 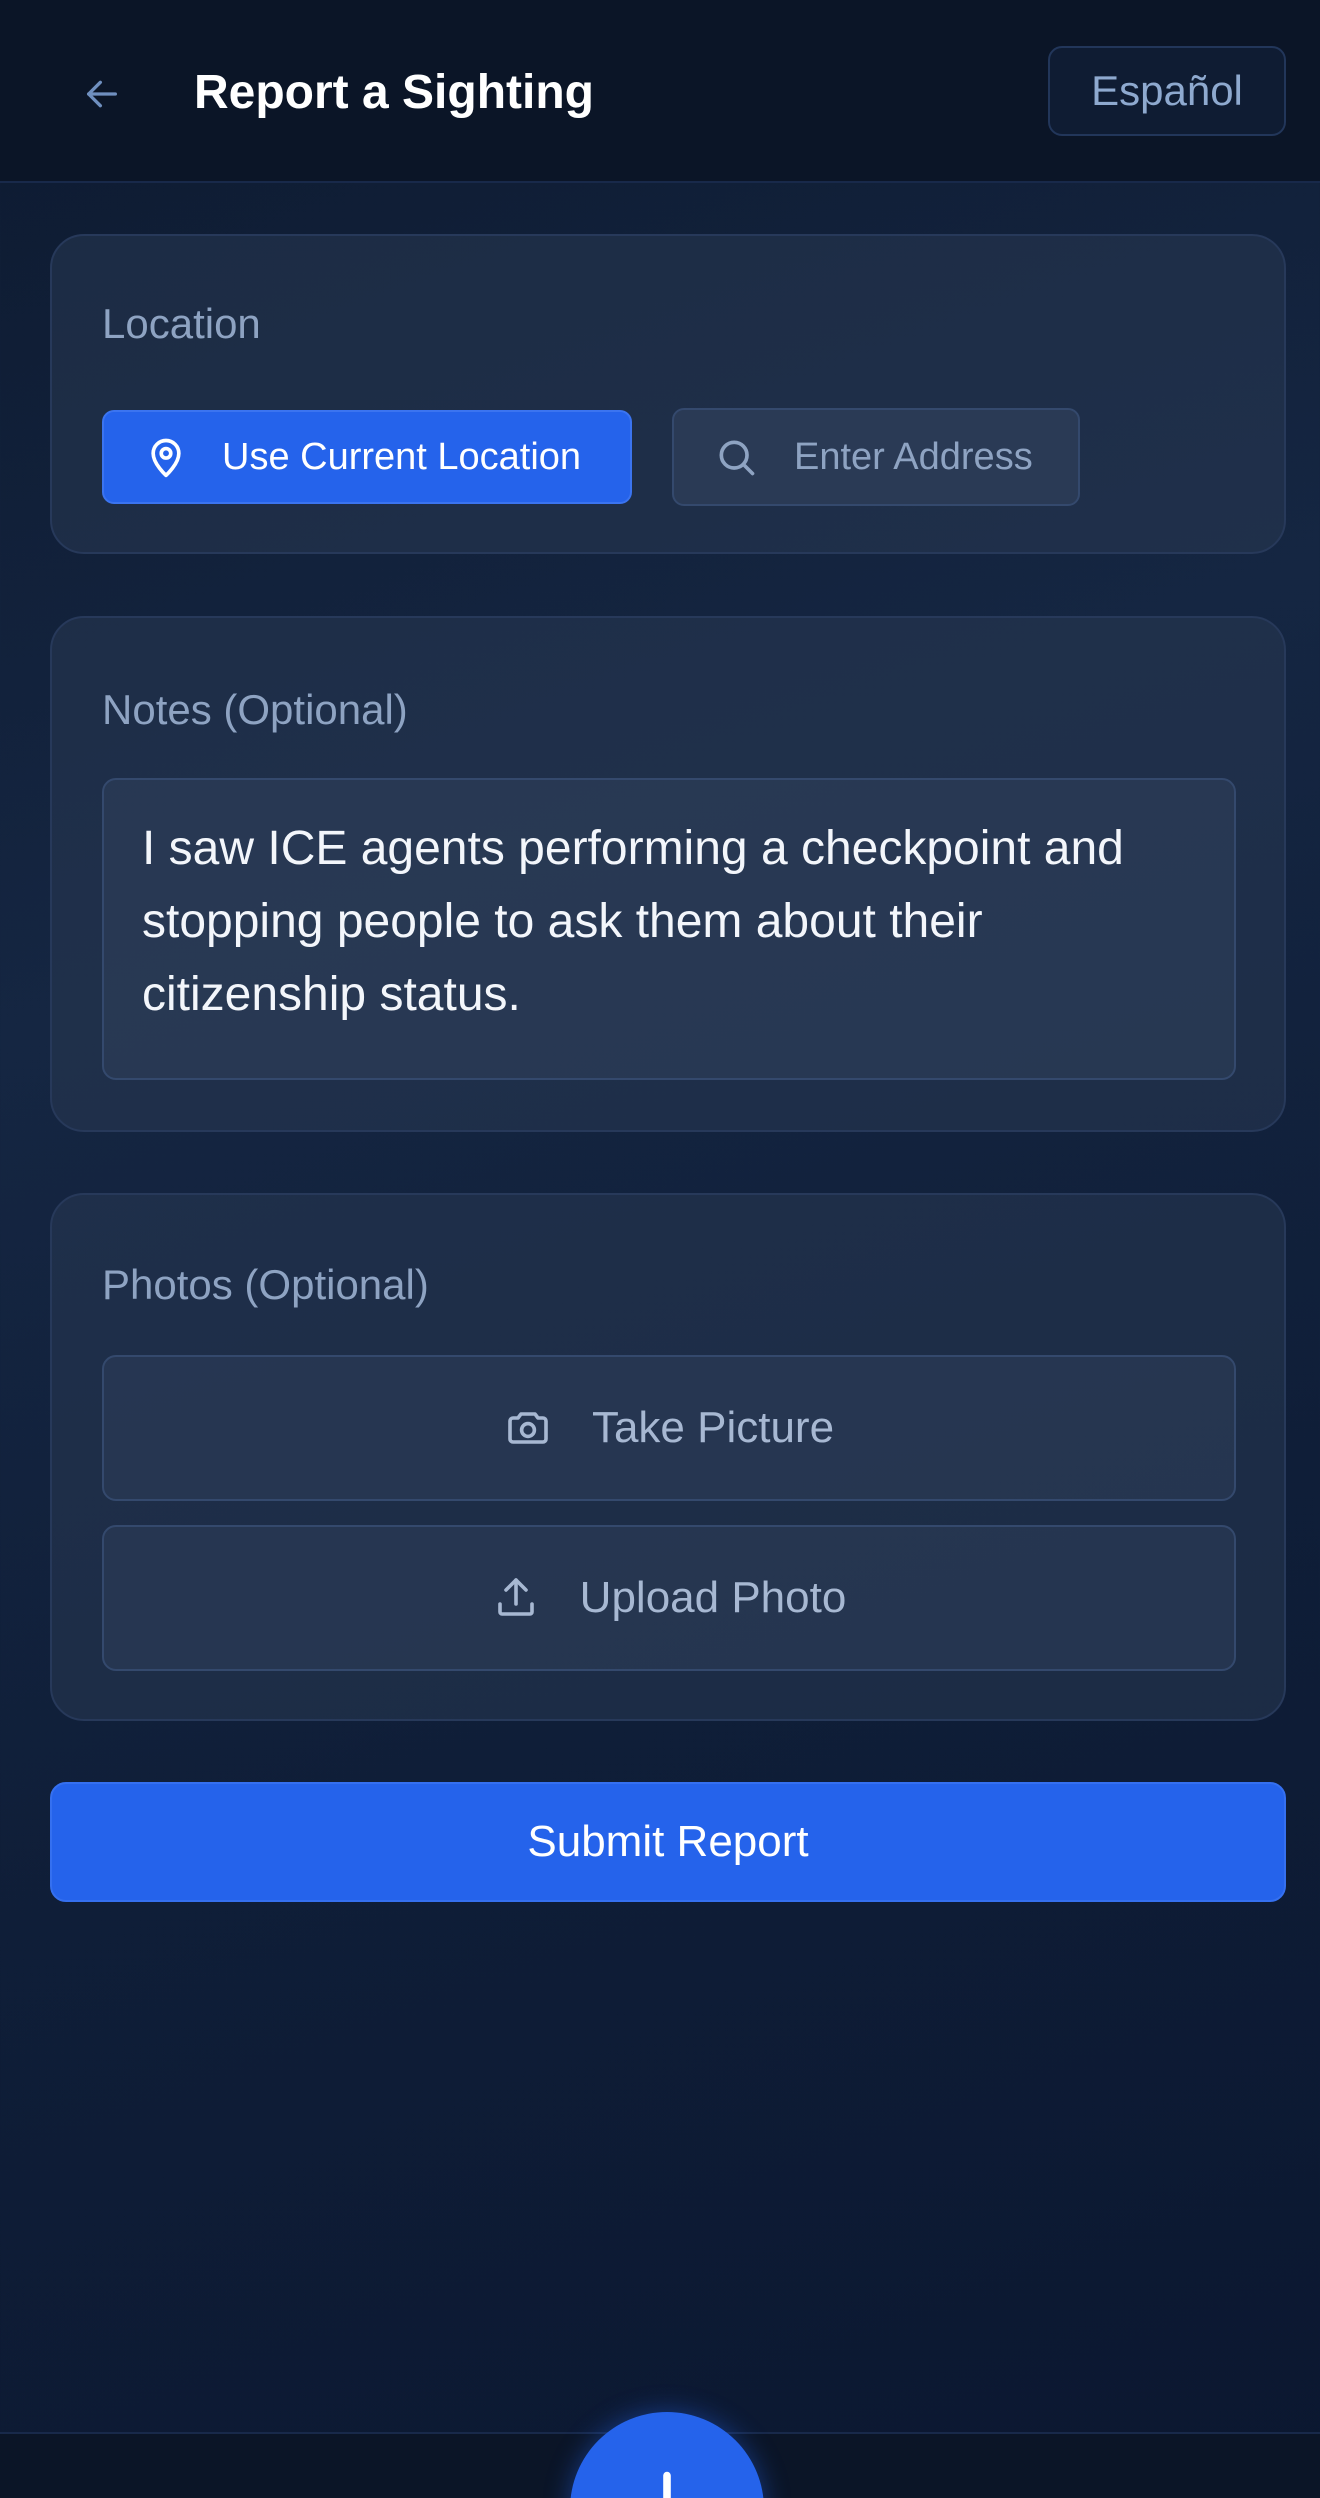 I want to click on submit-report-button: Submit Report, so click(x=668, y=1842).